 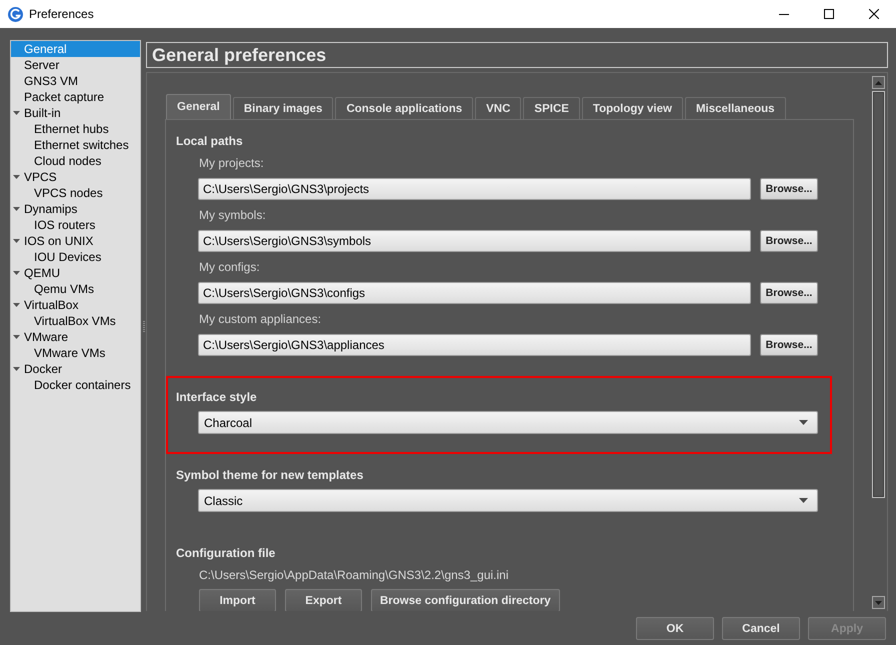 What do you see at coordinates (283, 108) in the screenshot?
I see `tab: Binary images` at bounding box center [283, 108].